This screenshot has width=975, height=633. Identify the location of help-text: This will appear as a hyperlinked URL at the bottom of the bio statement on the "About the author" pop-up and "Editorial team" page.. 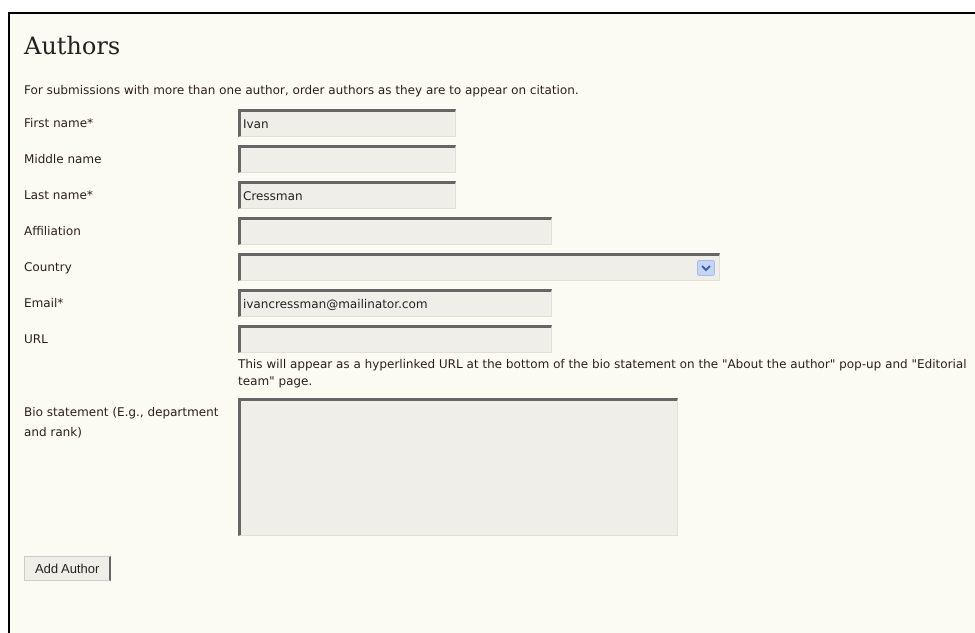
(603, 373).